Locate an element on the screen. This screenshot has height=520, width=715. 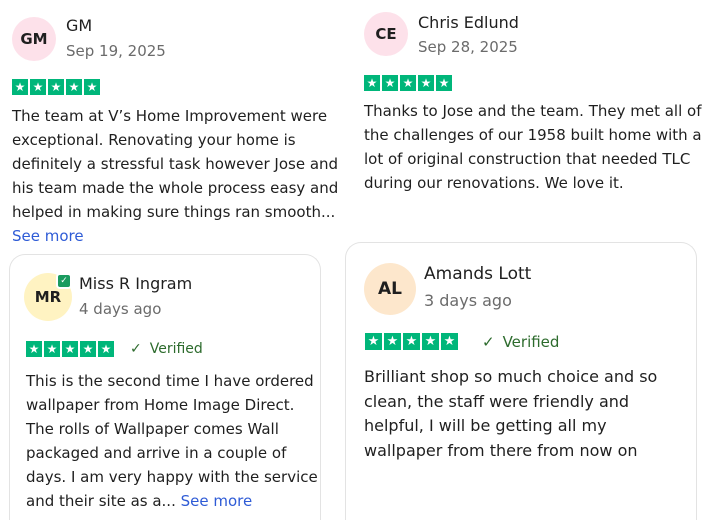
reviewer-name: Amands Lott is located at coordinates (477, 274).